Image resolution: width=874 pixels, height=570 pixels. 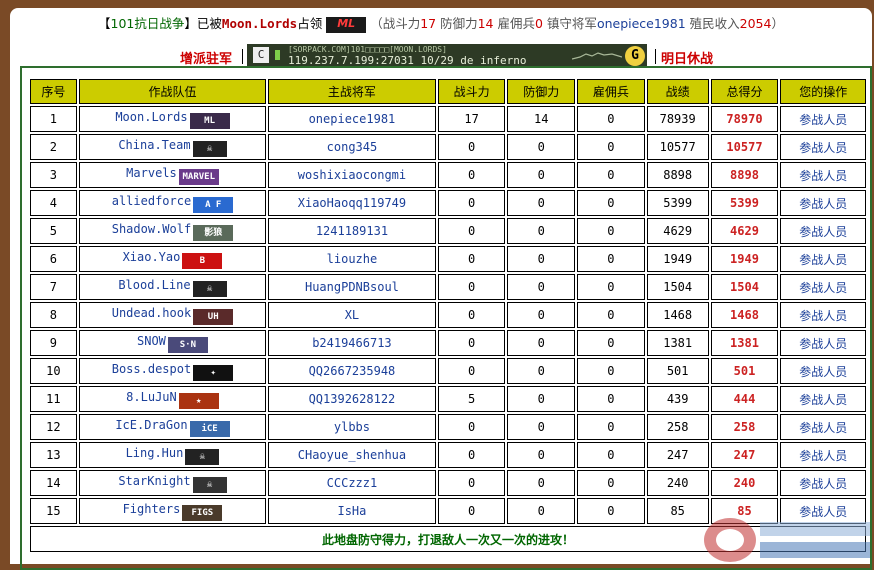 What do you see at coordinates (687, 57) in the screenshot?
I see `truce-tomorrow-link: 明日休战` at bounding box center [687, 57].